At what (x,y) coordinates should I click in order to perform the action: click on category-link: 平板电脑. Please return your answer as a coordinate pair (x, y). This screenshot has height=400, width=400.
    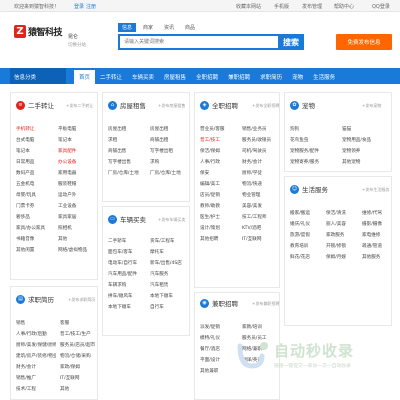
    Looking at the image, I should click on (77, 129).